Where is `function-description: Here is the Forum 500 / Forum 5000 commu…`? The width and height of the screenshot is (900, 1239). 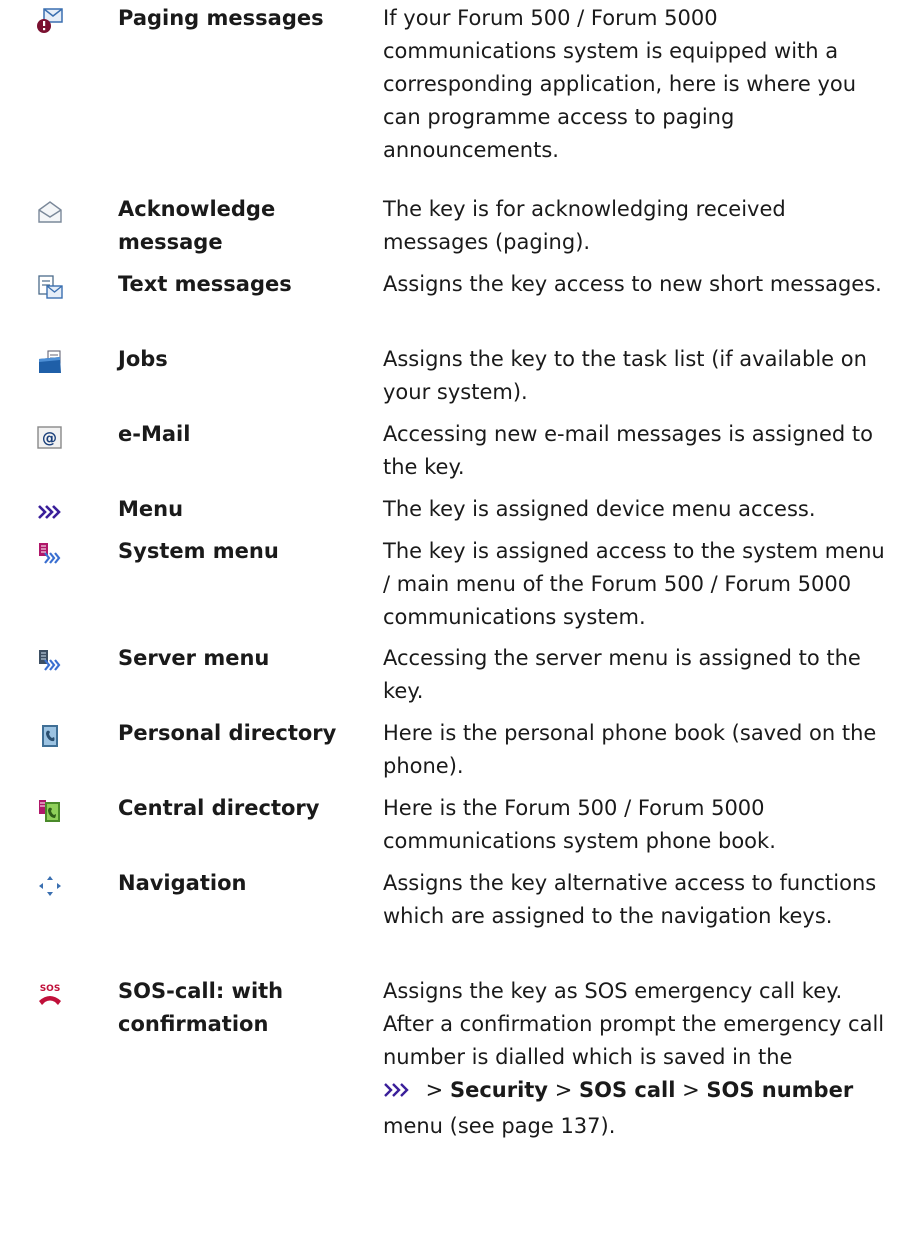
function-description: Here is the Forum 500 / Forum 5000 commu… is located at coordinates (579, 824).